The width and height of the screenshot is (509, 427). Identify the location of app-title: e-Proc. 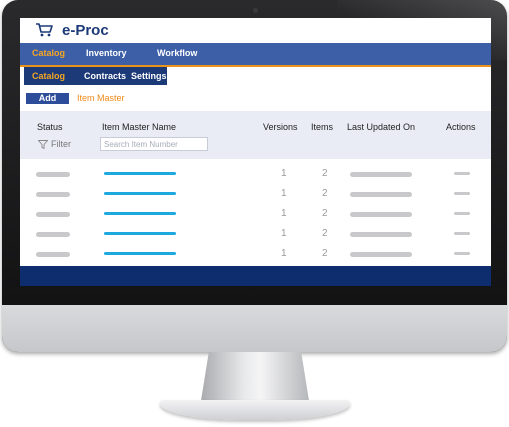
(85, 30).